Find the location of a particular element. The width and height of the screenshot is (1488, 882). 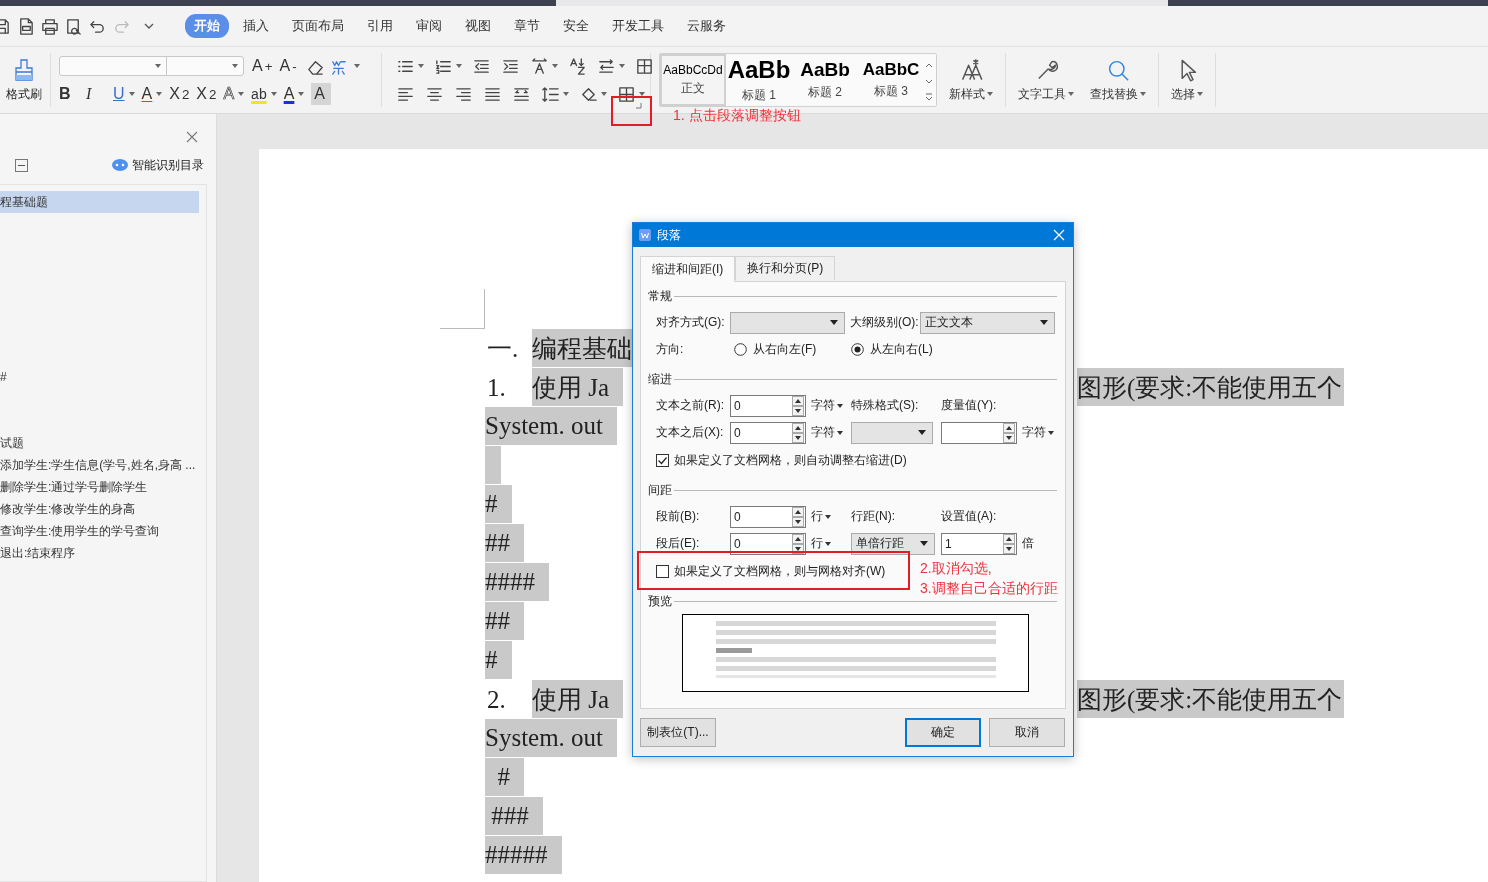

document-text: ## is located at coordinates (504, 621).